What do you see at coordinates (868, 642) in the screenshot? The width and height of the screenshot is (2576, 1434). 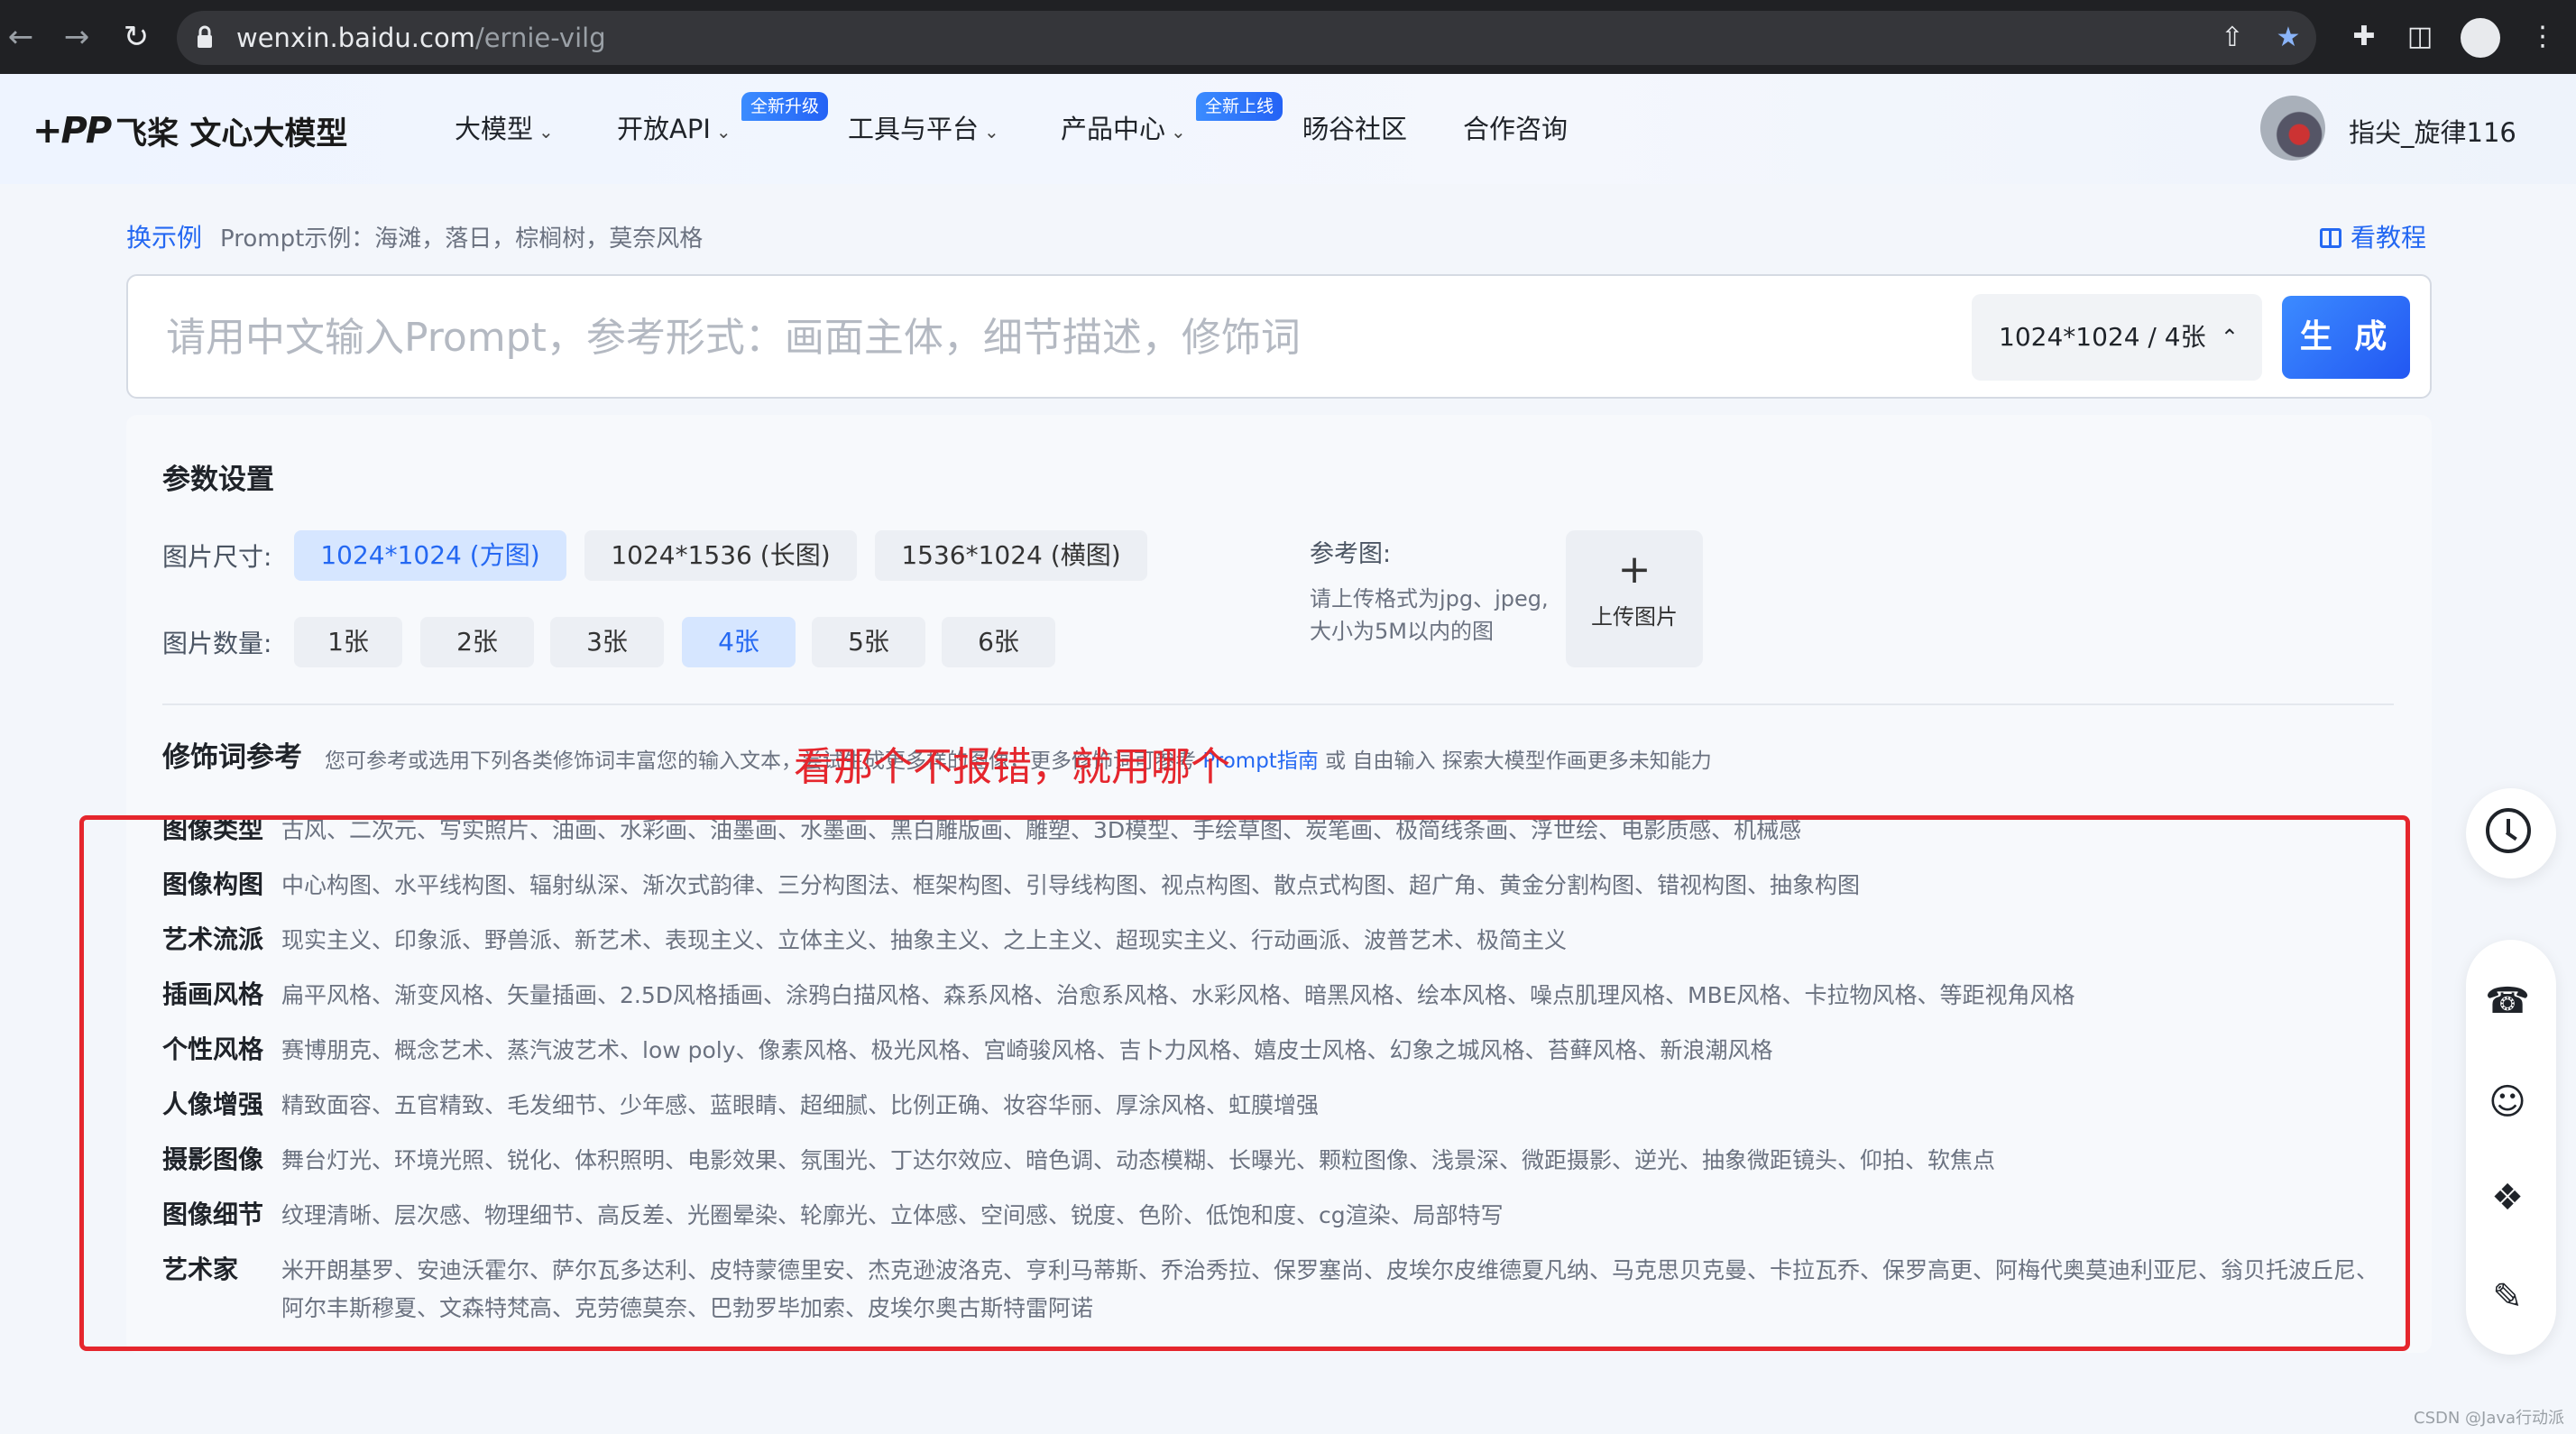 I see `count-option-5: 5张` at bounding box center [868, 642].